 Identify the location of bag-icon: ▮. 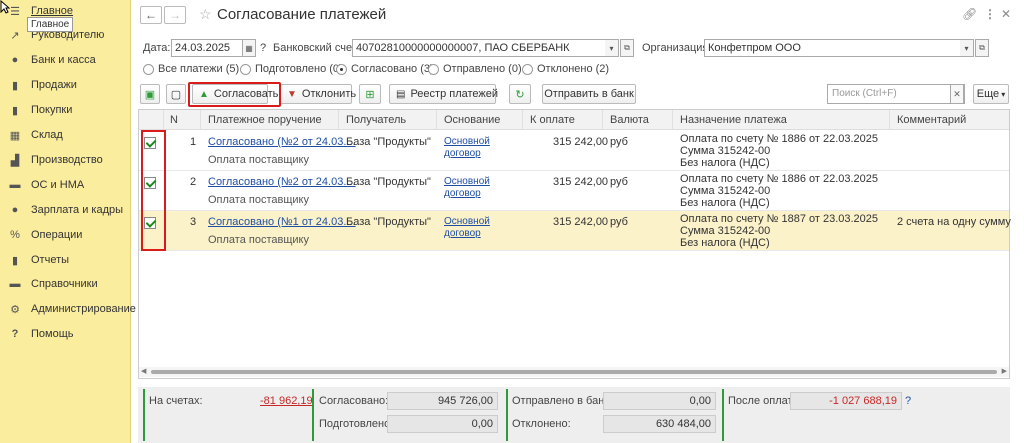
(15, 85).